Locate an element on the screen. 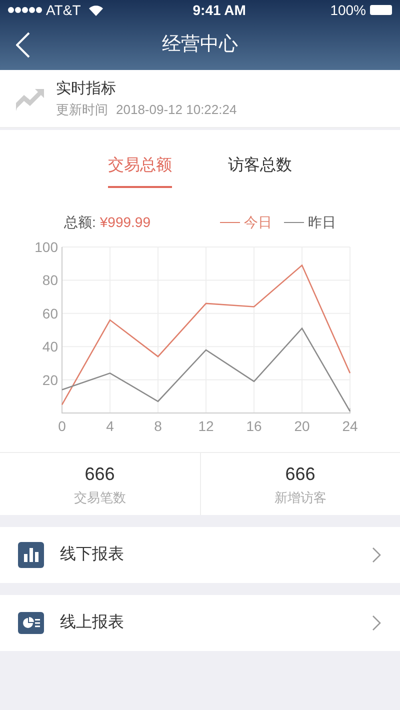  x-tick-label: 16 is located at coordinates (254, 426).